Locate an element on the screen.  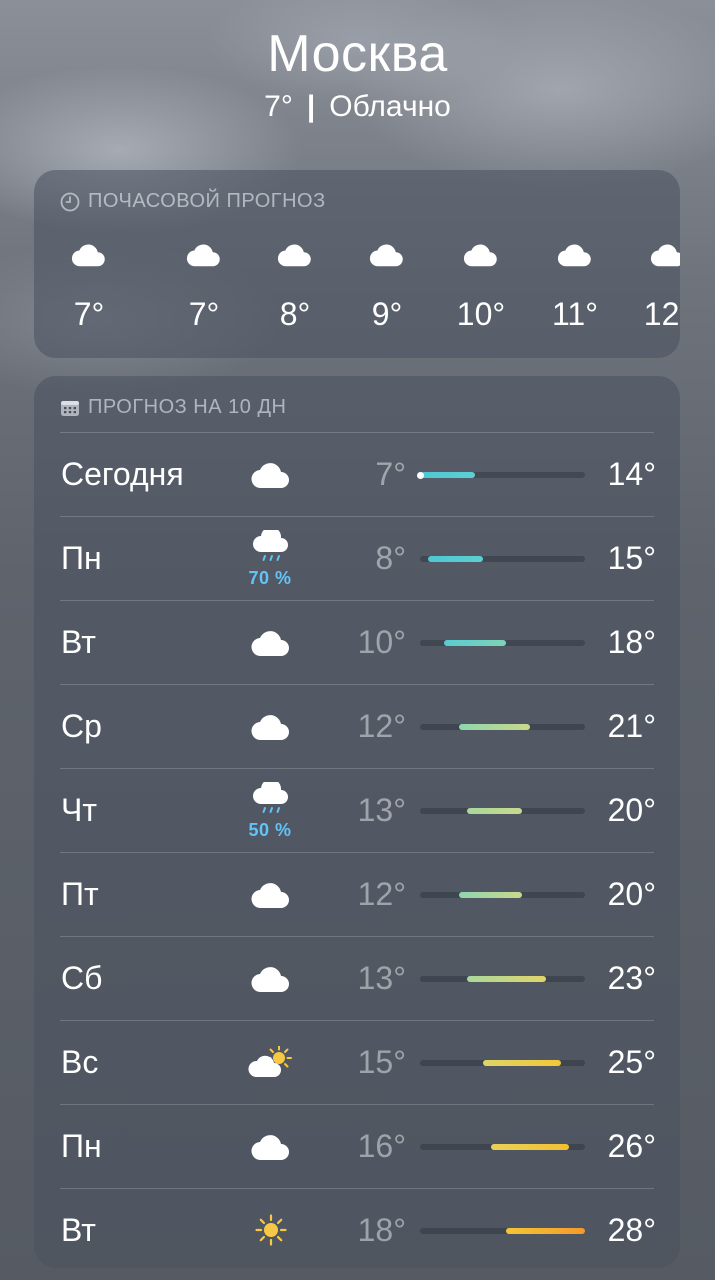
daily-row: Пт 12° 20° is located at coordinates (357, 894).